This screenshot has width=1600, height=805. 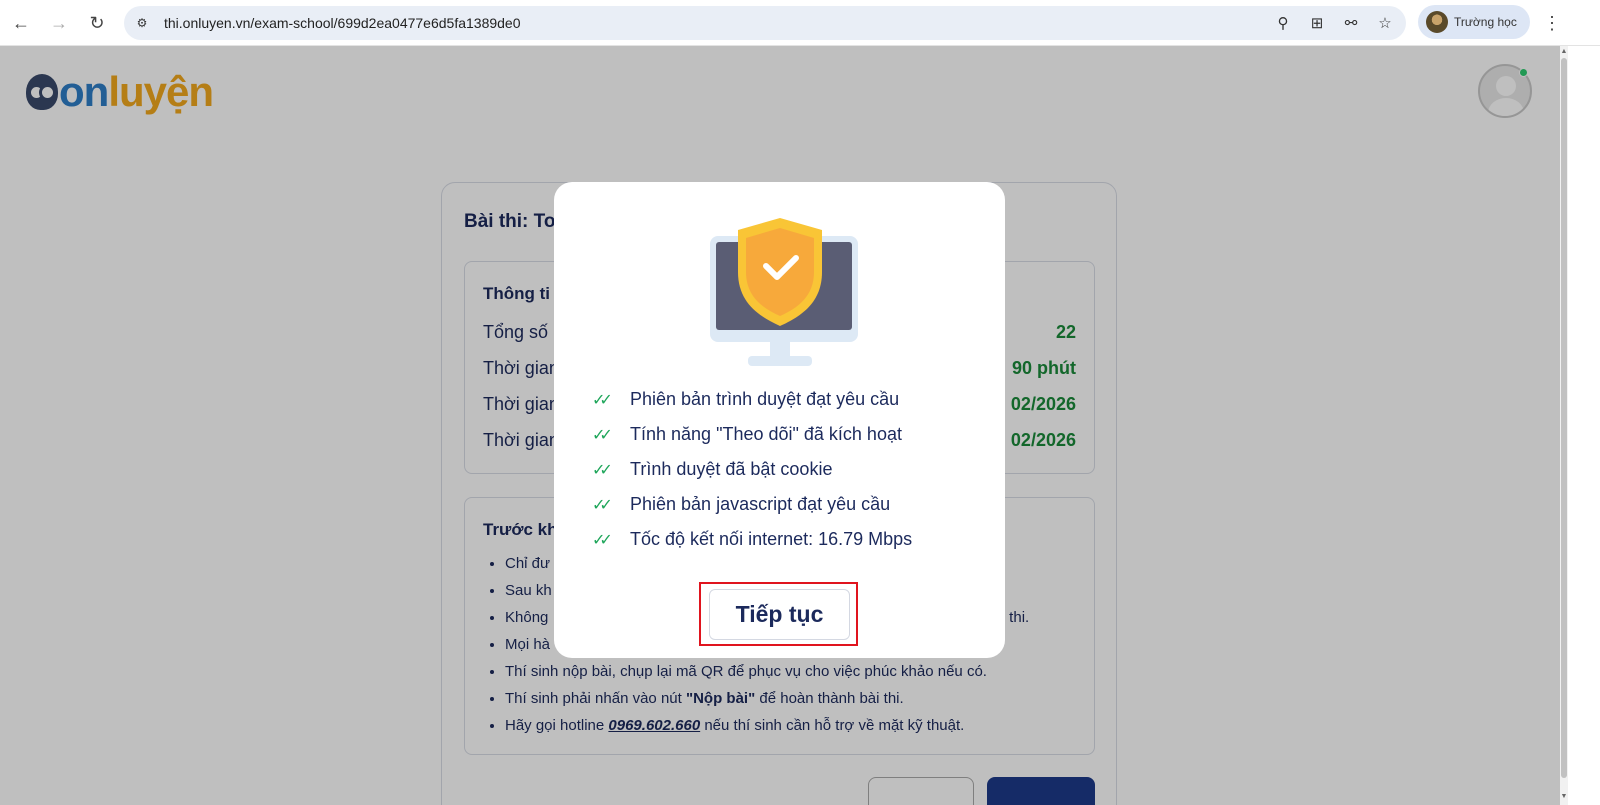 What do you see at coordinates (779, 614) in the screenshot?
I see `continue-button: Tiếp tục` at bounding box center [779, 614].